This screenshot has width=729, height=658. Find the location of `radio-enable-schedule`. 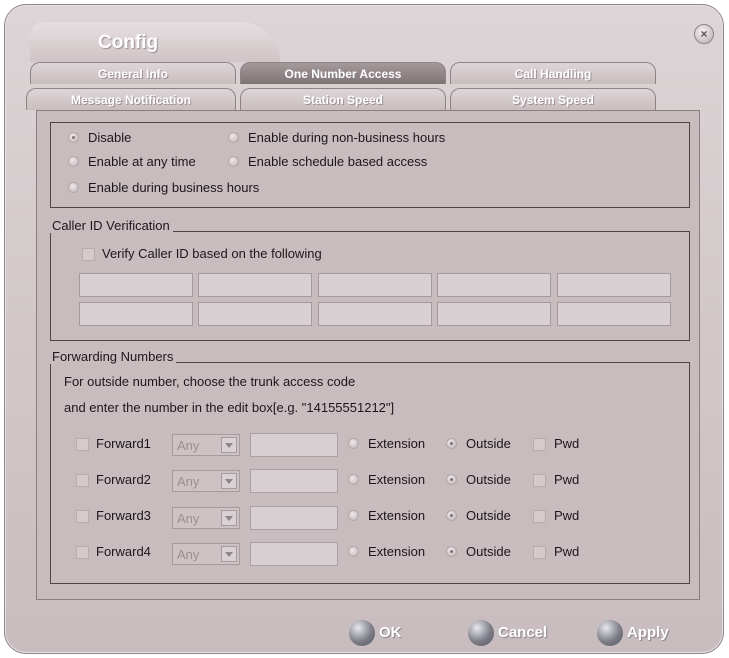

radio-enable-schedule is located at coordinates (233, 161).